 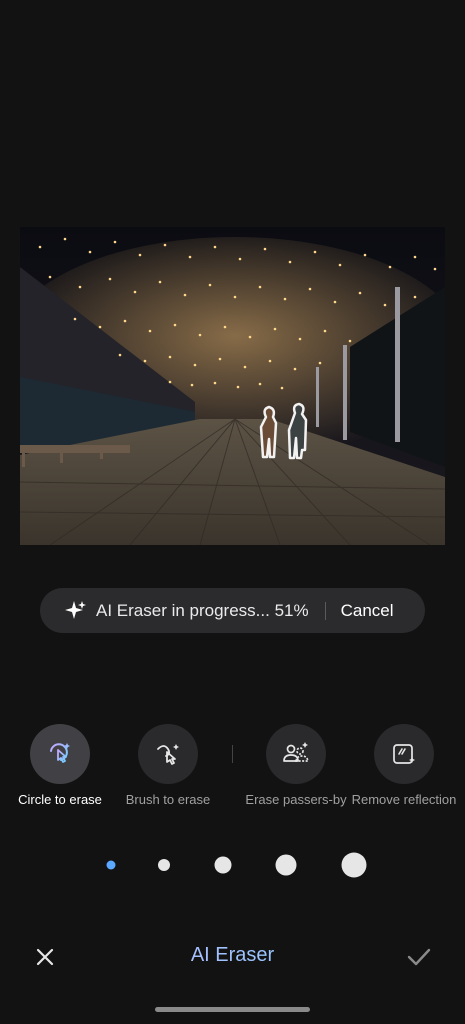 I want to click on ai-sparkle-icon, so click(x=76, y=610).